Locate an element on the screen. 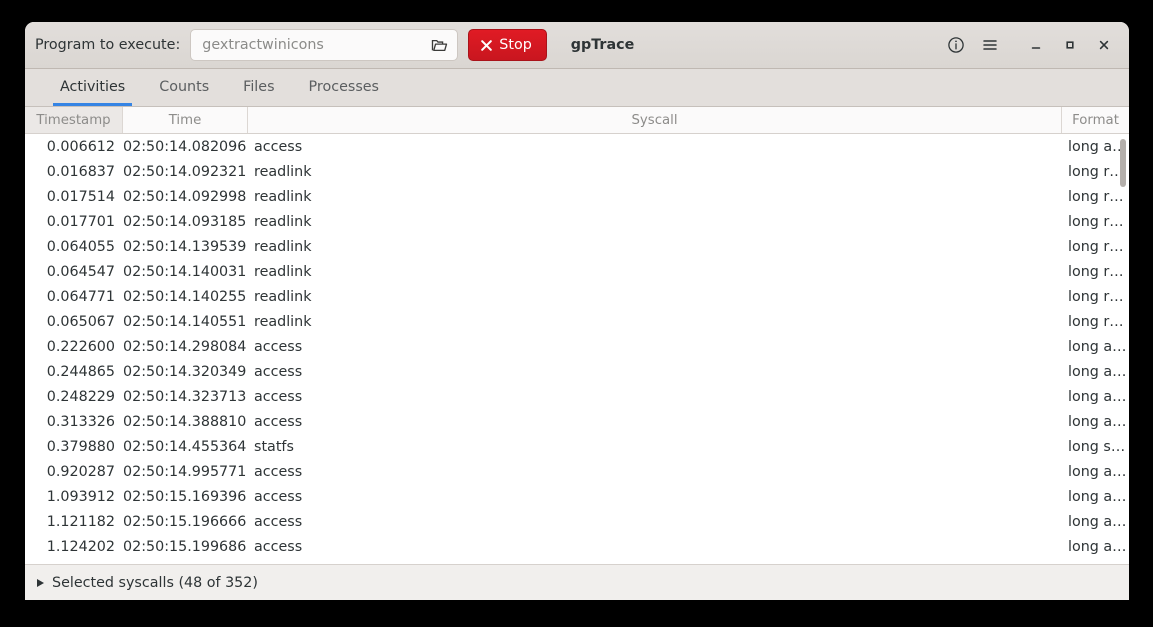  column-header-timestamp: Timestamp is located at coordinates (74, 120).